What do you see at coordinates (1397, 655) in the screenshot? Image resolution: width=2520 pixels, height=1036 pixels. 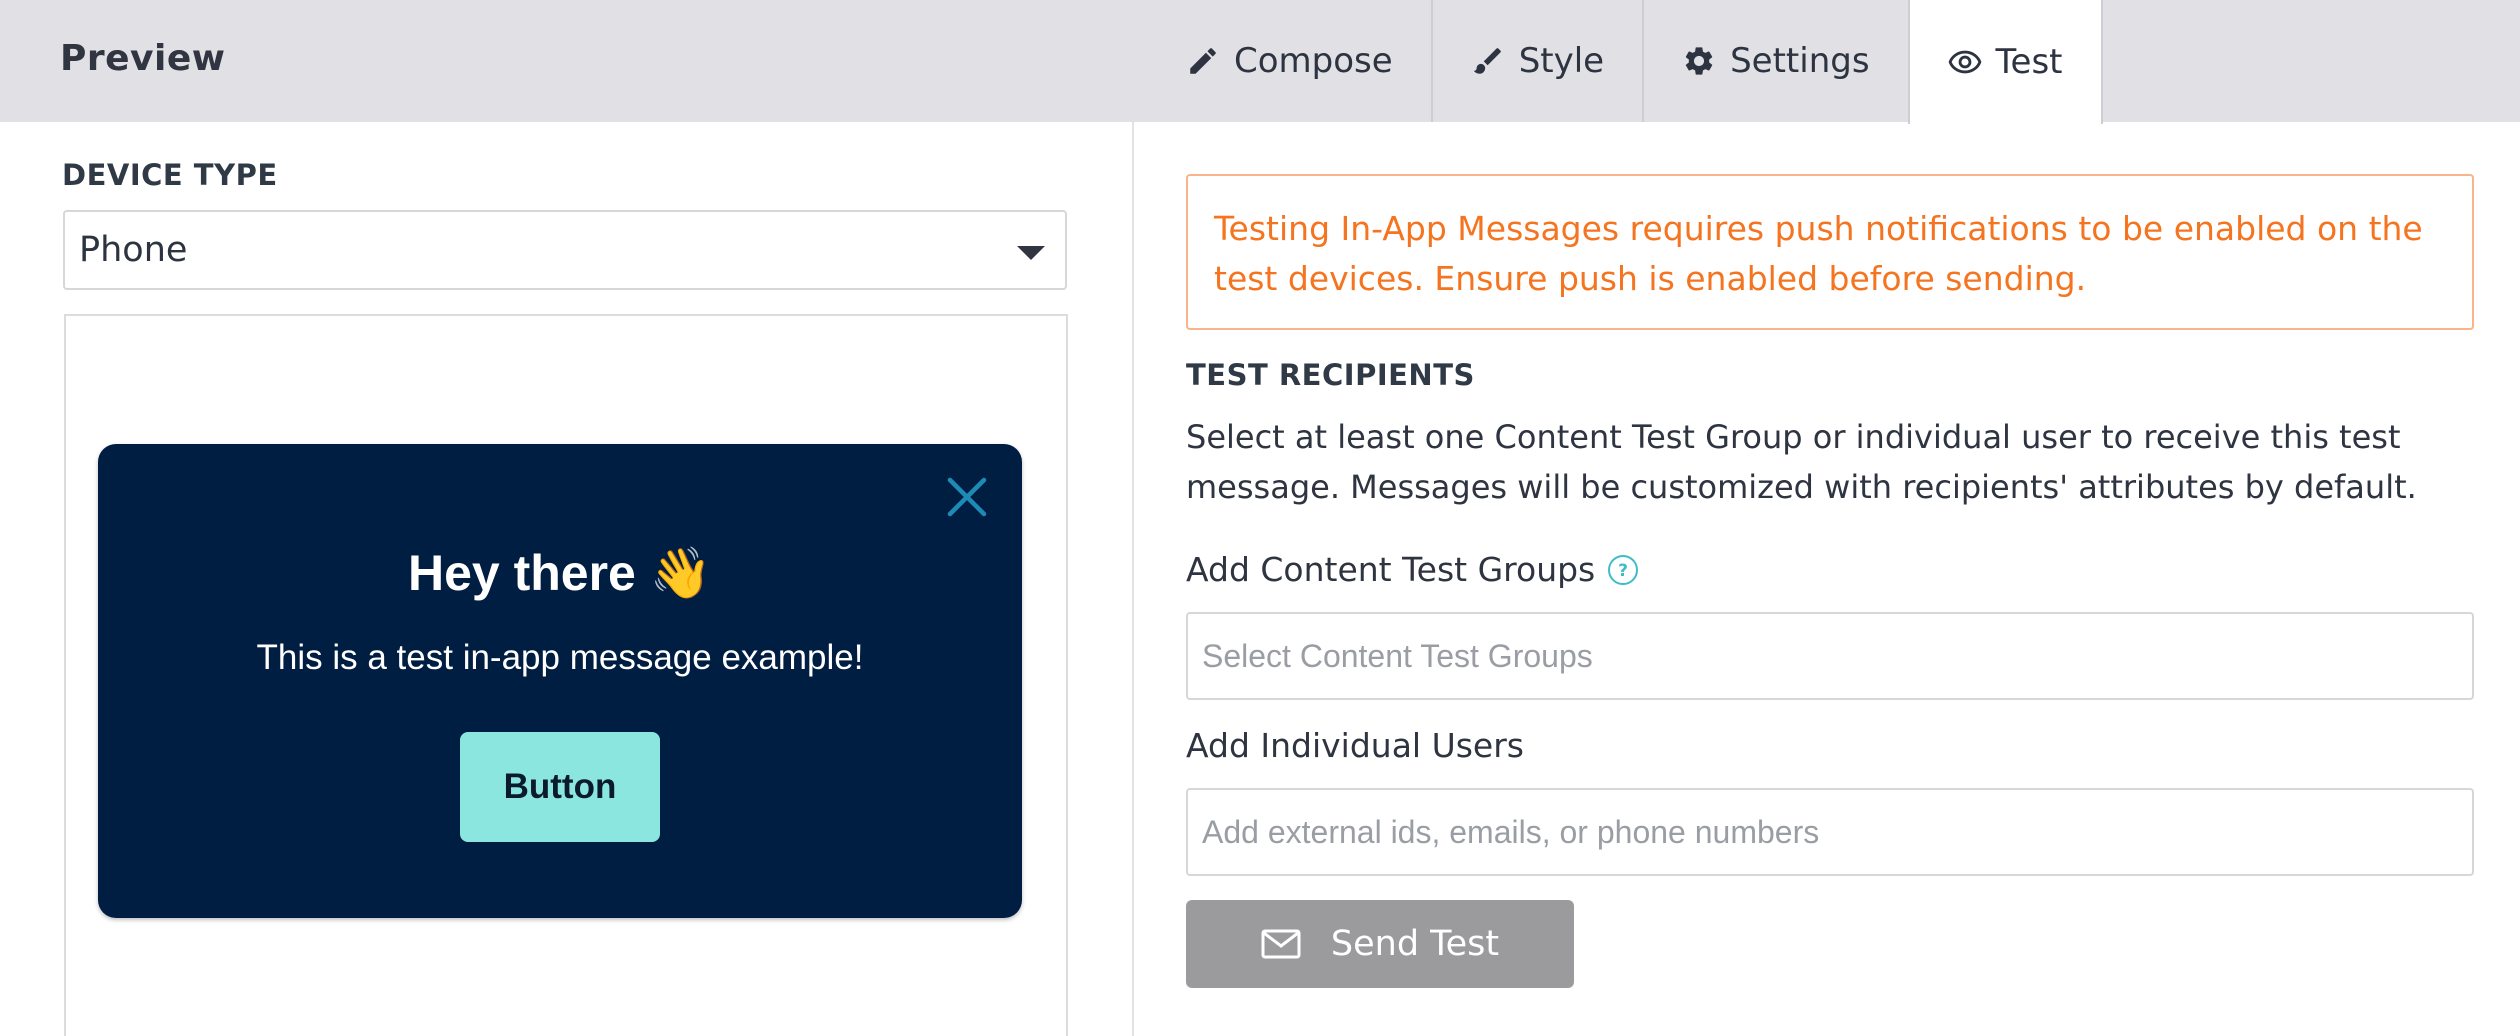 I see `content-test-groups-placeholder: Select Content Test Groups` at bounding box center [1397, 655].